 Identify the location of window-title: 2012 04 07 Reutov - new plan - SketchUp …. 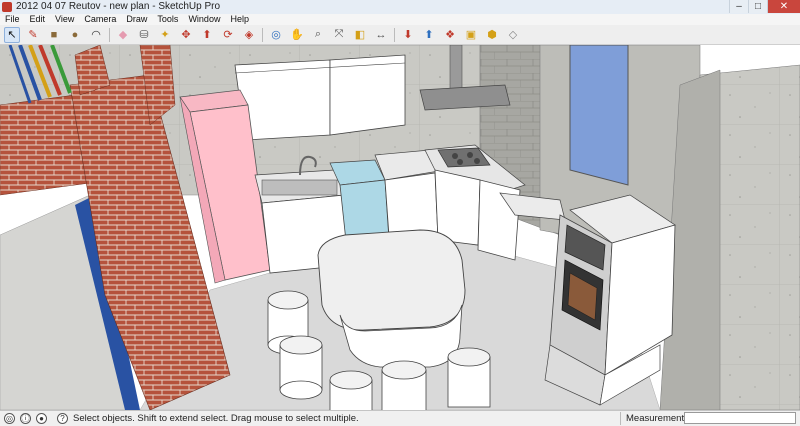
(118, 6).